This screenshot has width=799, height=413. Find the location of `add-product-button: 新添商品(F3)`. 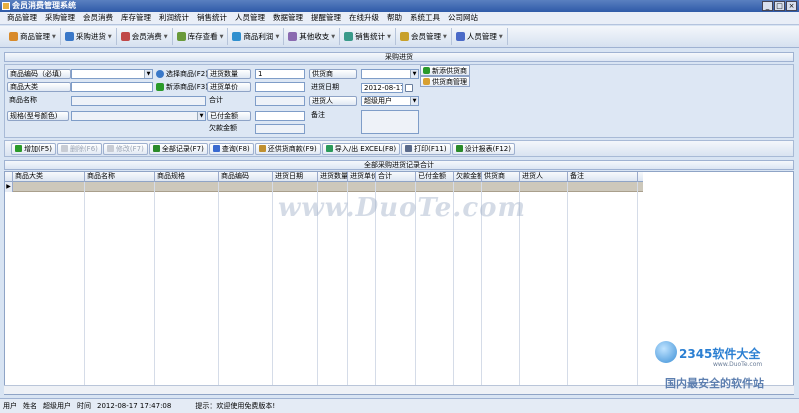

add-product-button: 新添商品(F3) is located at coordinates (182, 87).